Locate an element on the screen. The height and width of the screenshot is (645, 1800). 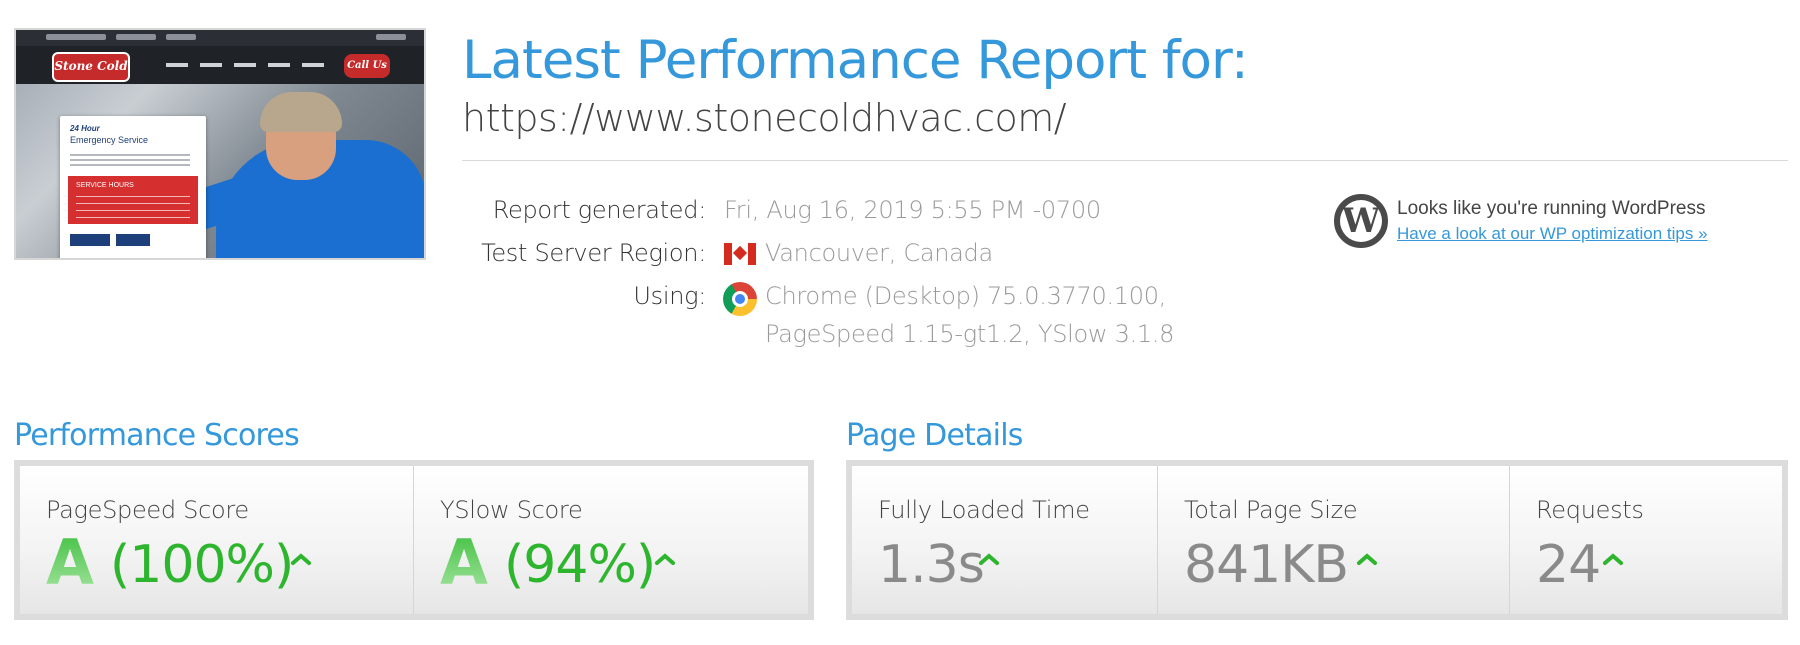
using-value-browser: Chrome (Desktop) 75.0.3770.100, is located at coordinates (966, 296).